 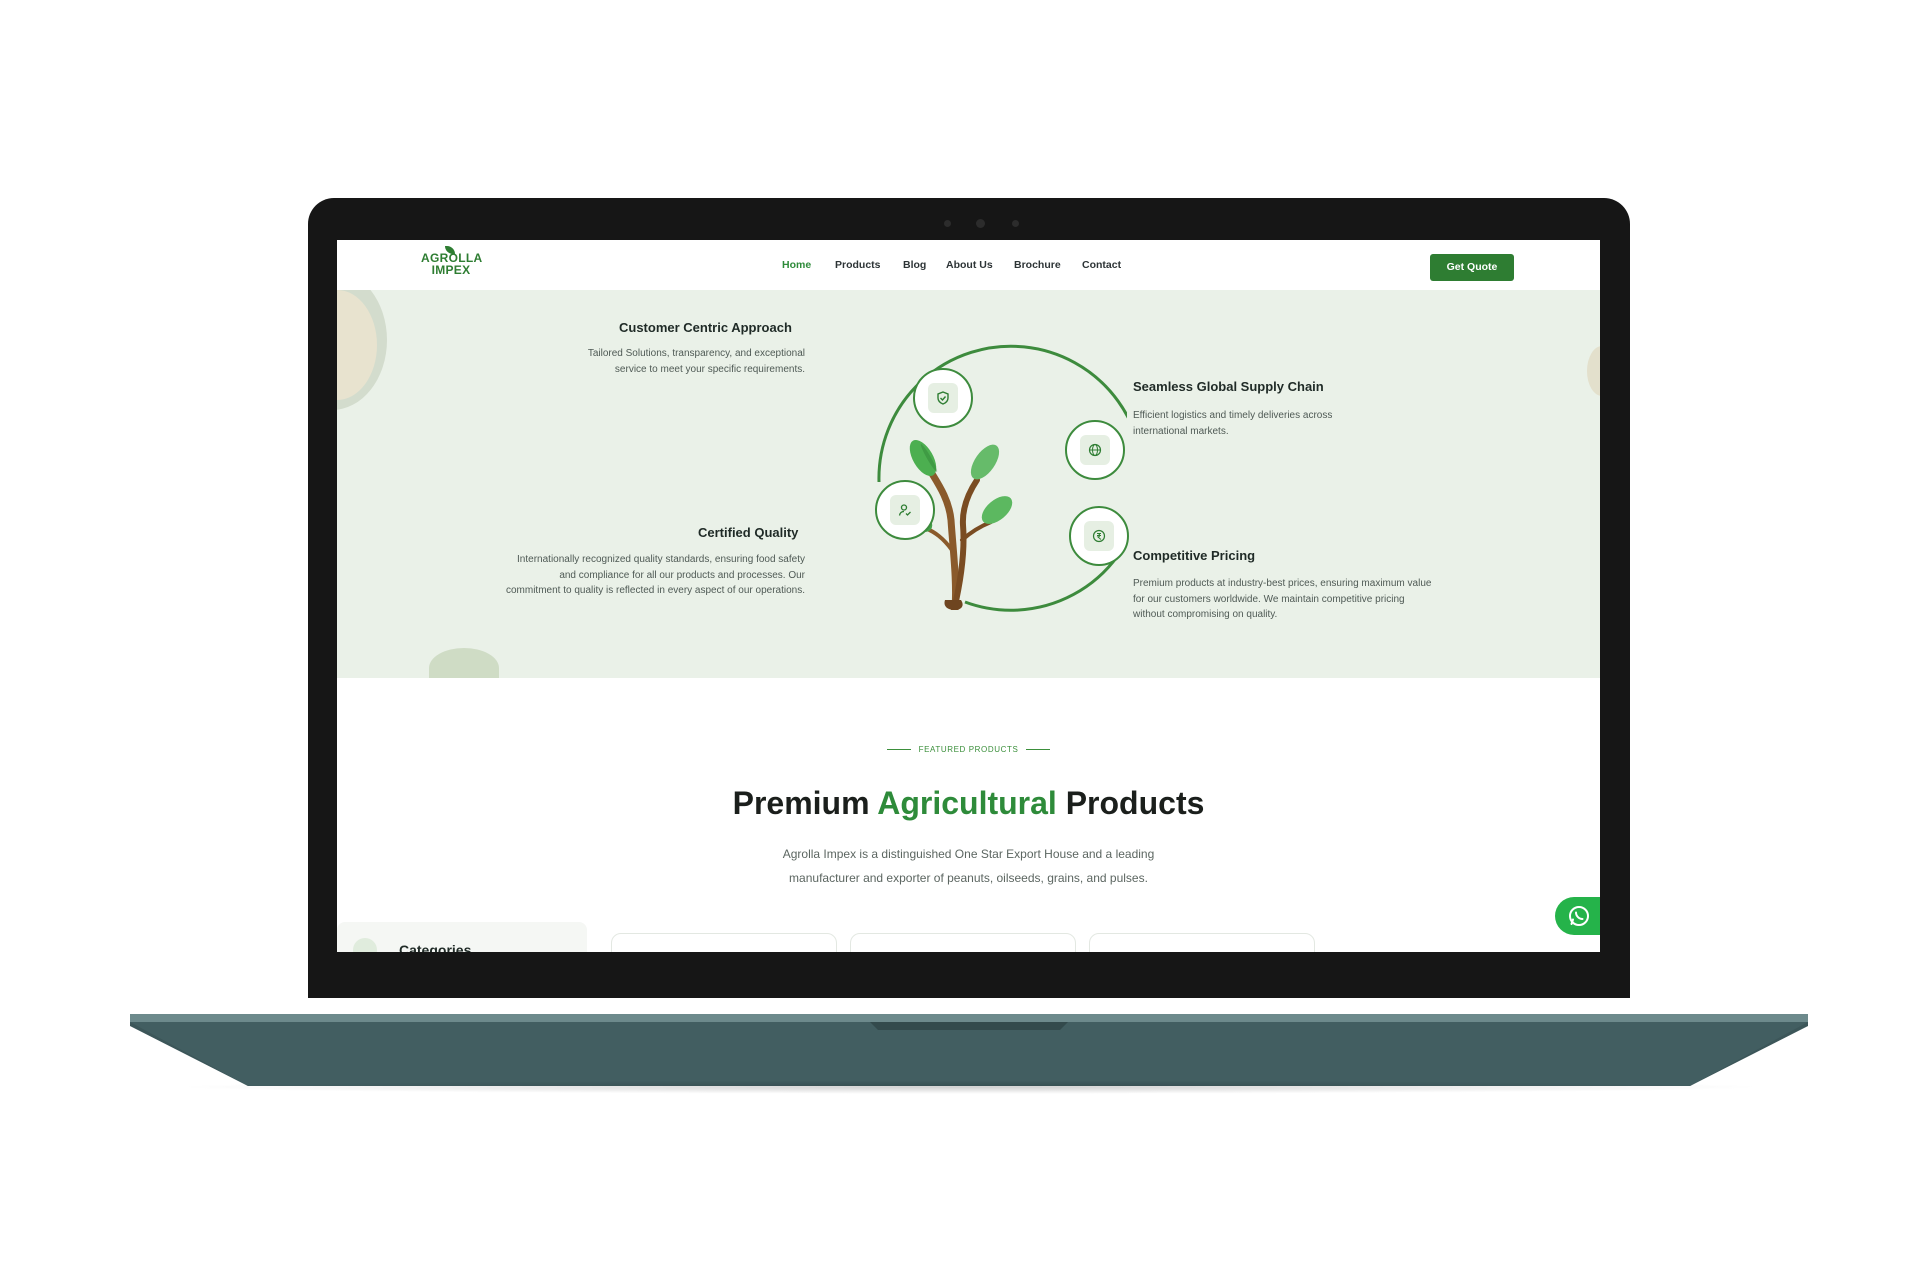 I want to click on decorative-leaf-image, so click(x=464, y=663).